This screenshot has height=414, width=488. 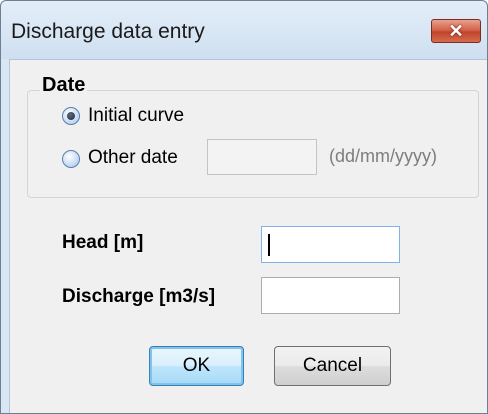 I want to click on other-date-label: Other date, so click(x=133, y=158).